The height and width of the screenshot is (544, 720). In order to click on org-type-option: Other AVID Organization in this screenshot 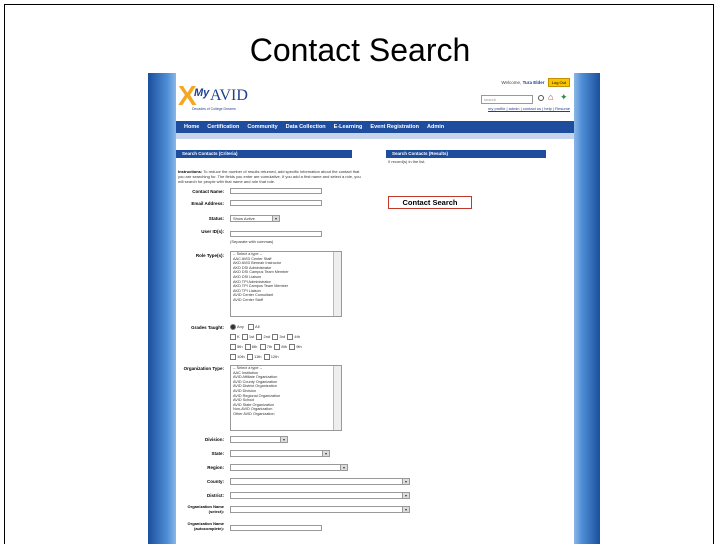, I will do `click(286, 414)`.